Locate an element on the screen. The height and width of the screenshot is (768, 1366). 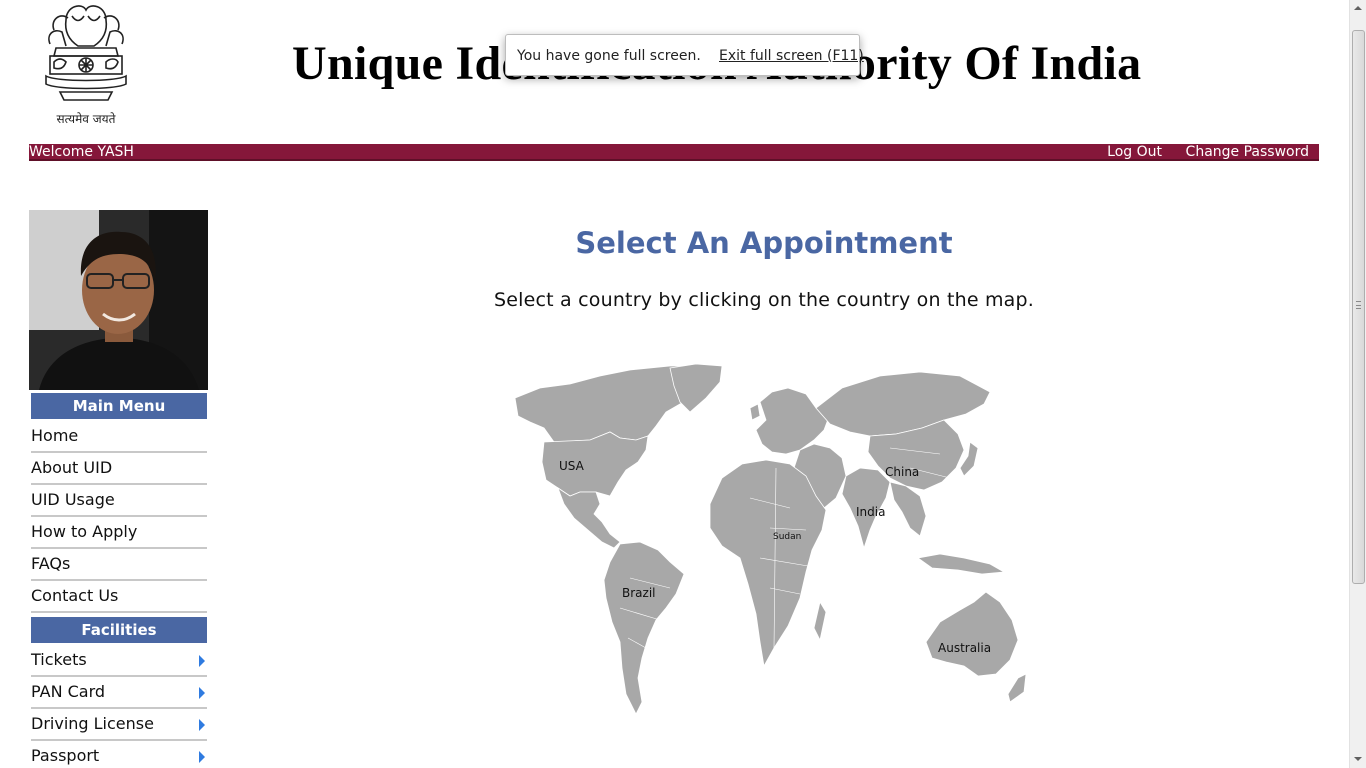
country-usa is located at coordinates (595, 464).